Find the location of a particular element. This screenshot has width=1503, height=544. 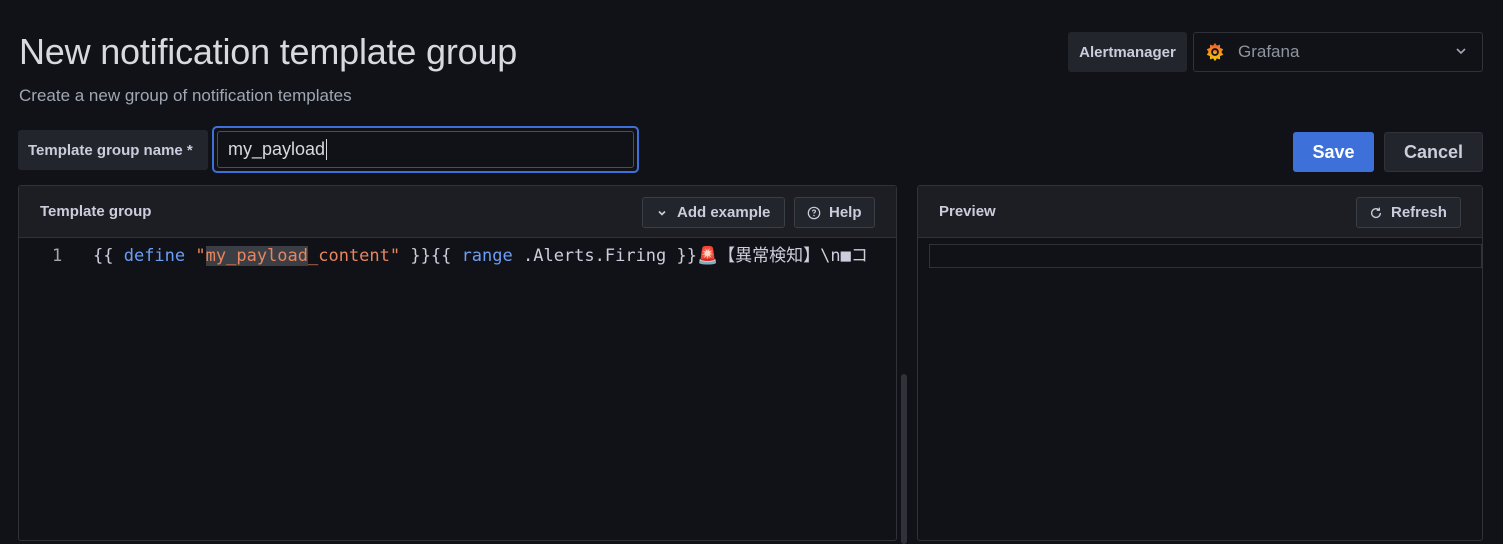

save-button: Save is located at coordinates (1333, 152).